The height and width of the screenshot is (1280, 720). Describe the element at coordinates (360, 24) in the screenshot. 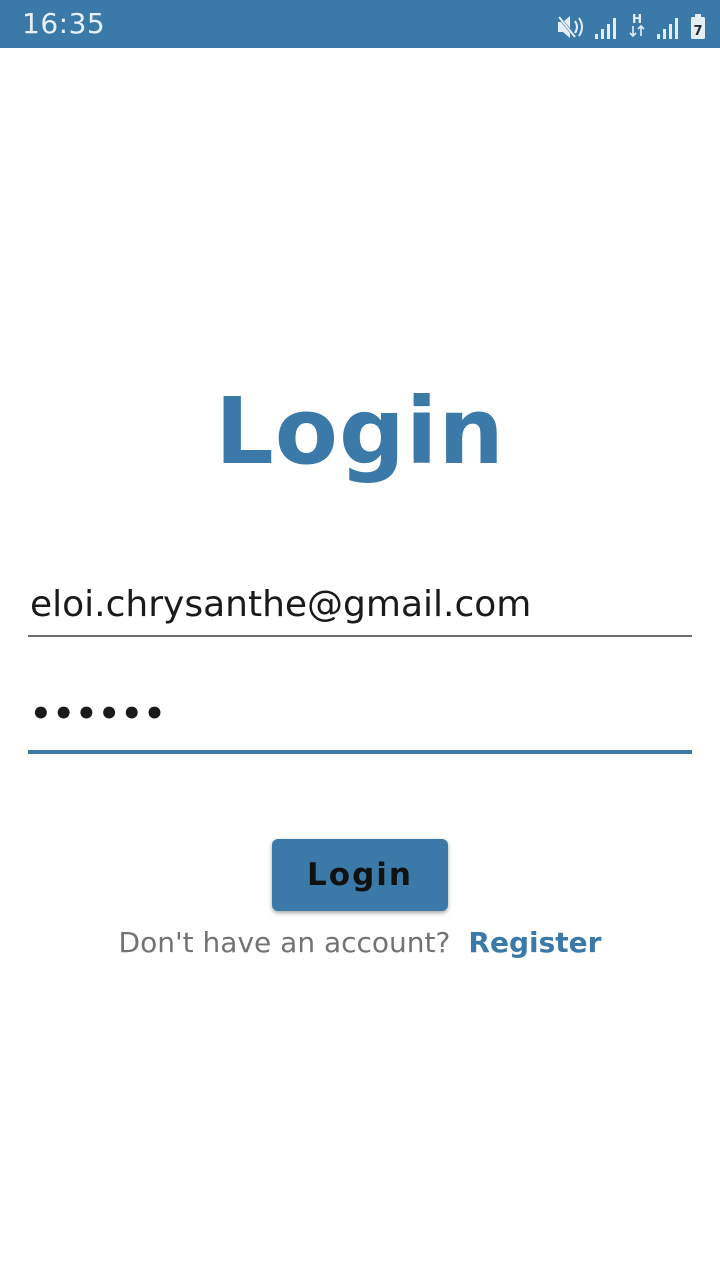

I see `status-bar: 16:35 H 7` at that location.